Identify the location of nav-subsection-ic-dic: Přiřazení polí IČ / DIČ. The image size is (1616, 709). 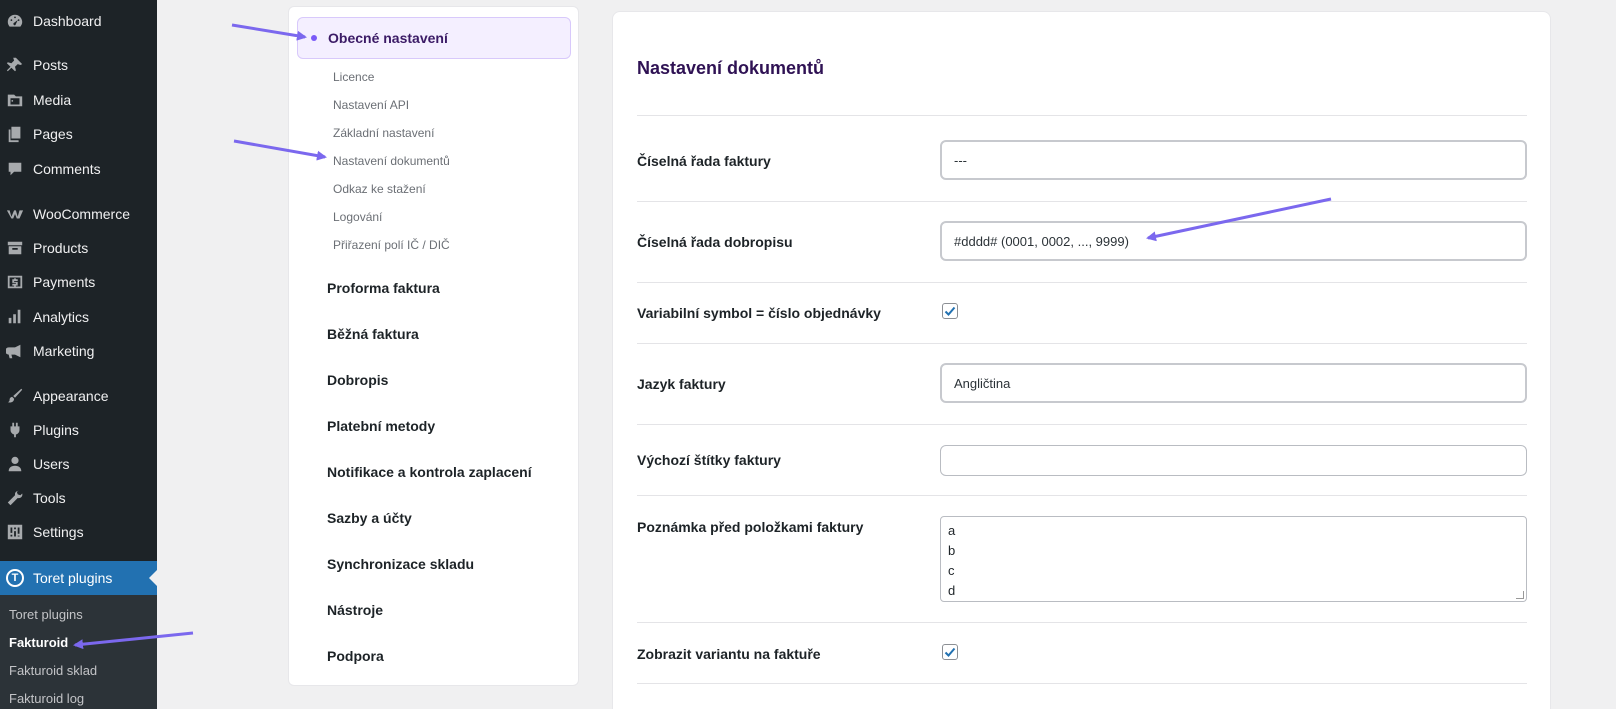
(391, 245).